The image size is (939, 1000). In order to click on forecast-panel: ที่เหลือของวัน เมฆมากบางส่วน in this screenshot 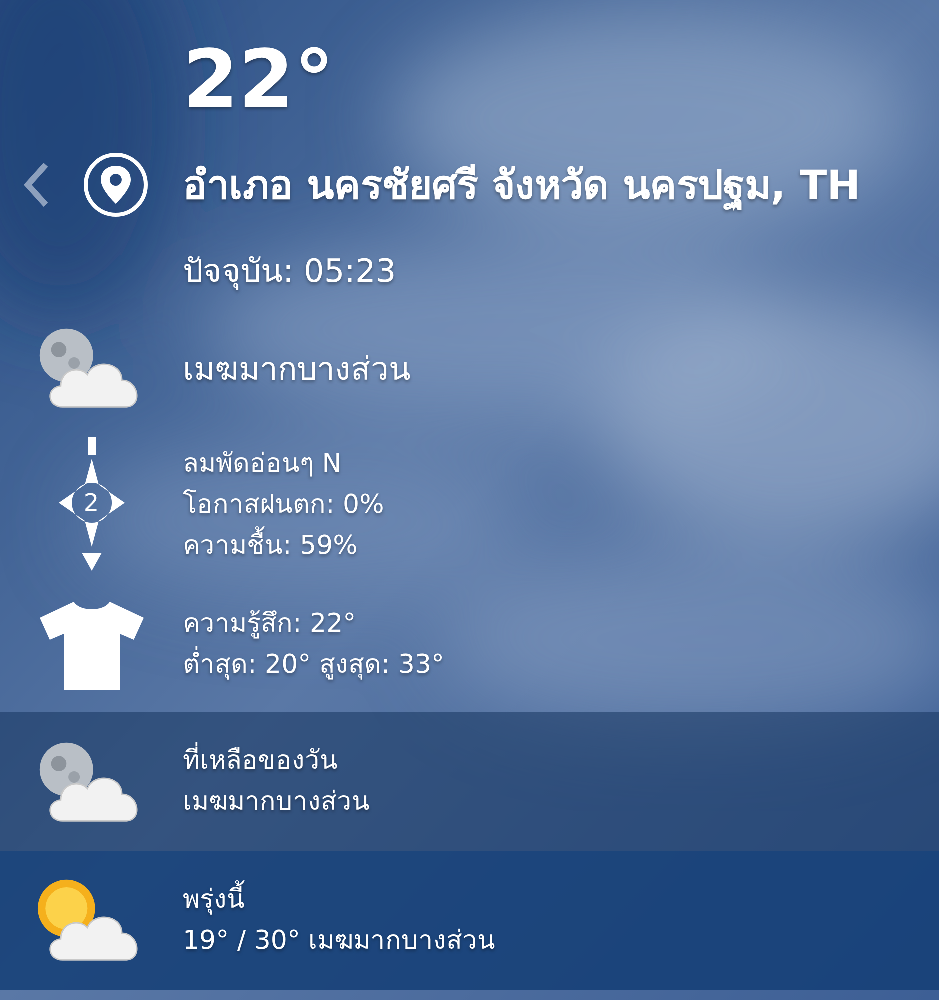, I will do `click(469, 781)`.